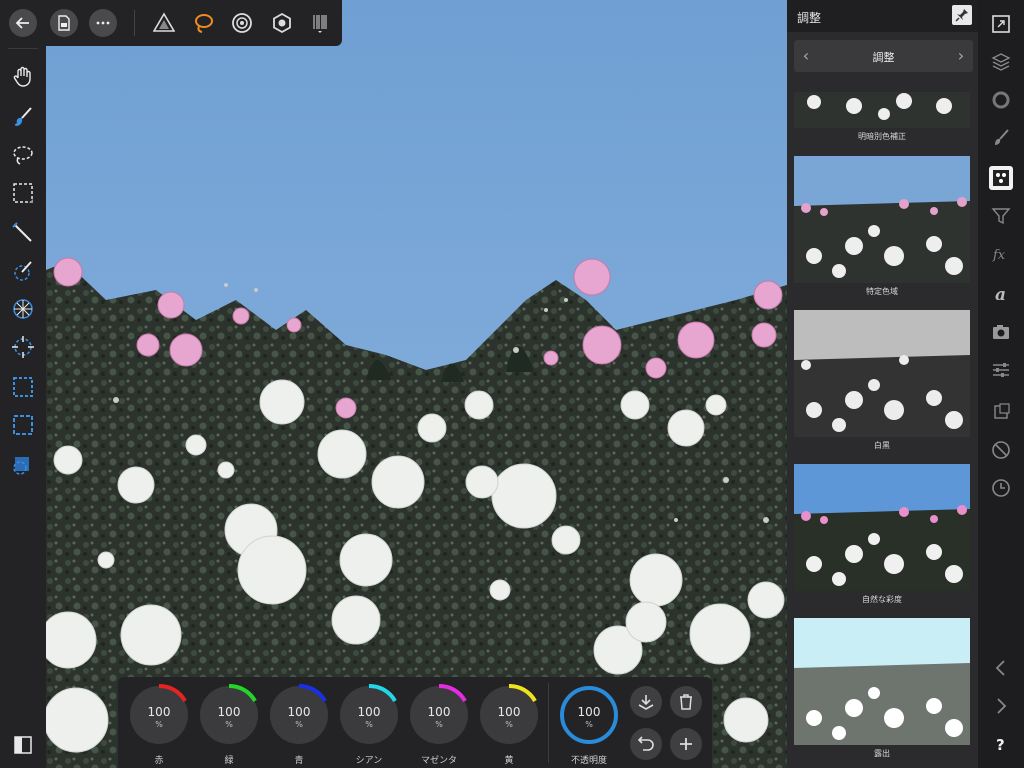 The width and height of the screenshot is (1024, 768). I want to click on category-selector: ‹ 調整 ›, so click(883, 56).